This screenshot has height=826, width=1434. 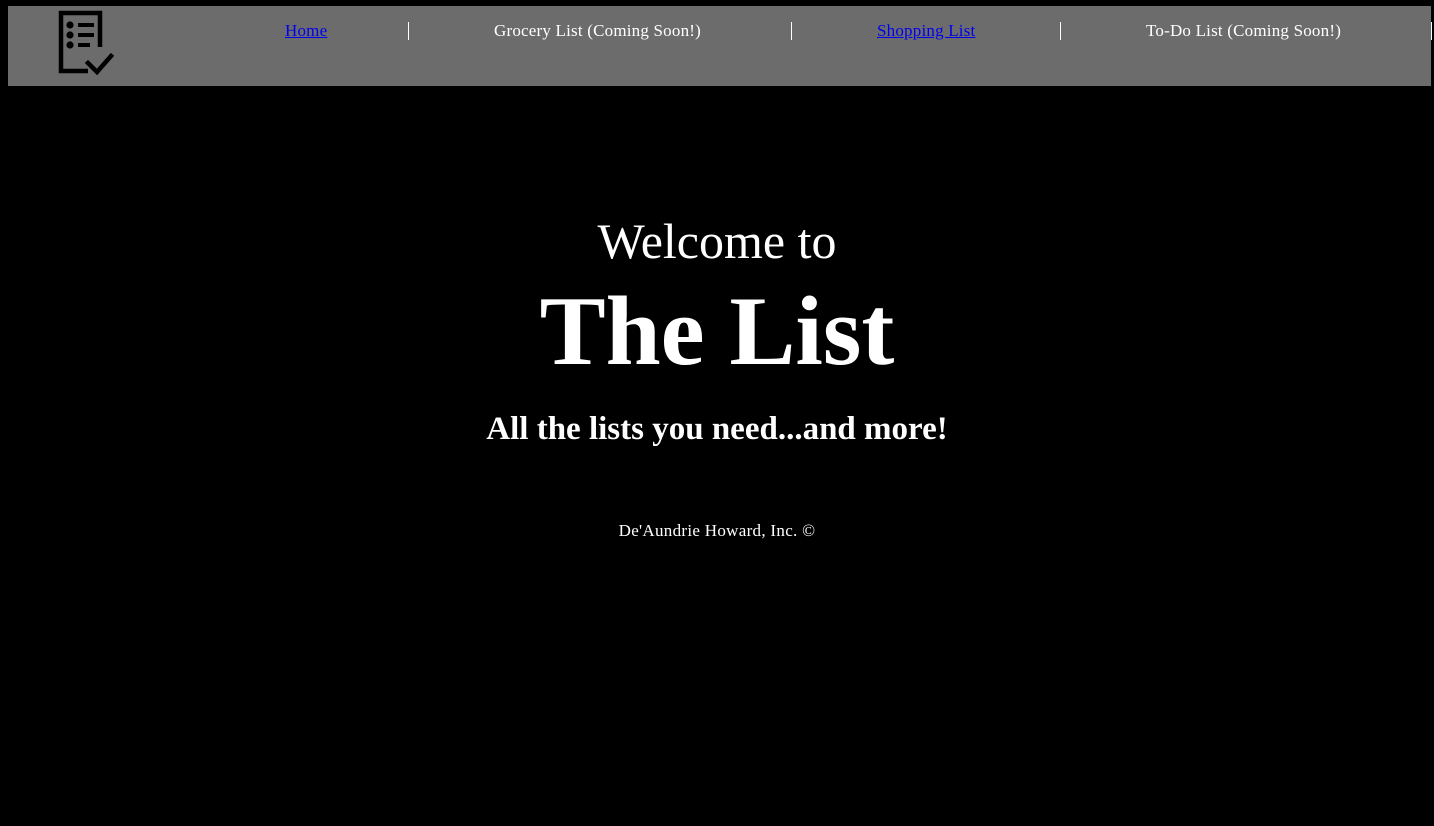 I want to click on checklist-icon, so click(x=86, y=43).